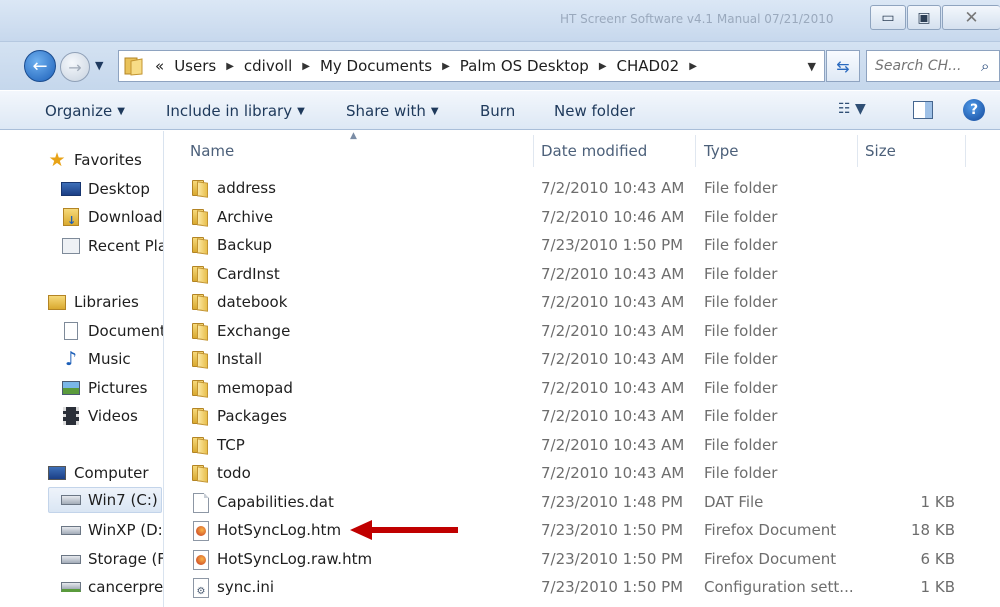  What do you see at coordinates (582, 474) in the screenshot?
I see `table-row: todo 7/2/2010 10:43 AM File folder` at bounding box center [582, 474].